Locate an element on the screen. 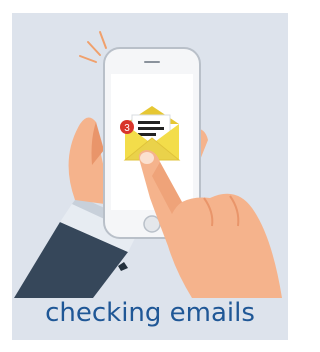  notification-count: 3 is located at coordinates (127, 128).